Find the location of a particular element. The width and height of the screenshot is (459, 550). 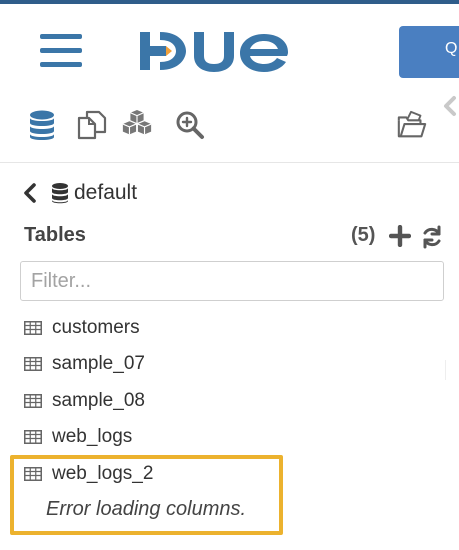

table-name: sample_07 is located at coordinates (98, 363).